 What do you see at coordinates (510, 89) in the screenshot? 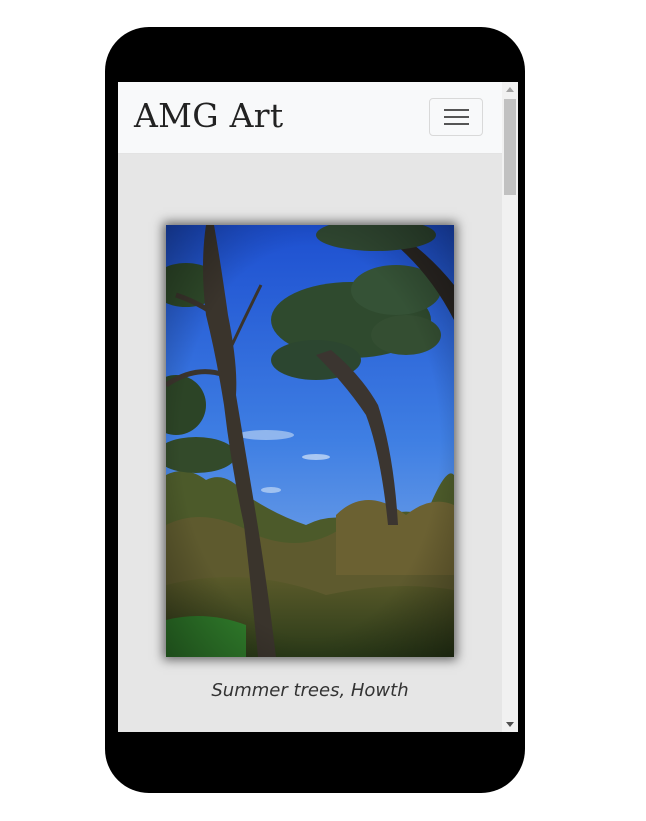
I see `scroll-up-arrow-icon` at bounding box center [510, 89].